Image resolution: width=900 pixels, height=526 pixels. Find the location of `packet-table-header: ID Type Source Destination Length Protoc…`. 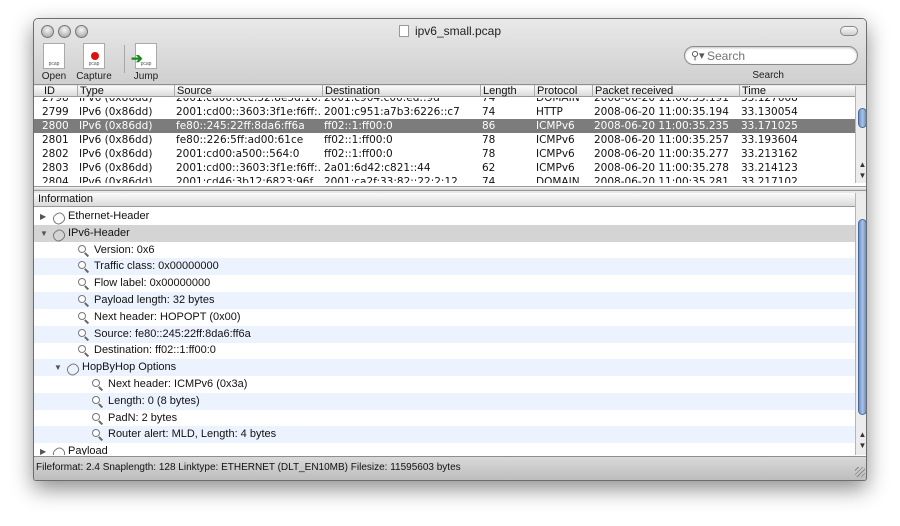

packet-table-header: ID Type Source Destination Length Protoc… is located at coordinates (444, 91).